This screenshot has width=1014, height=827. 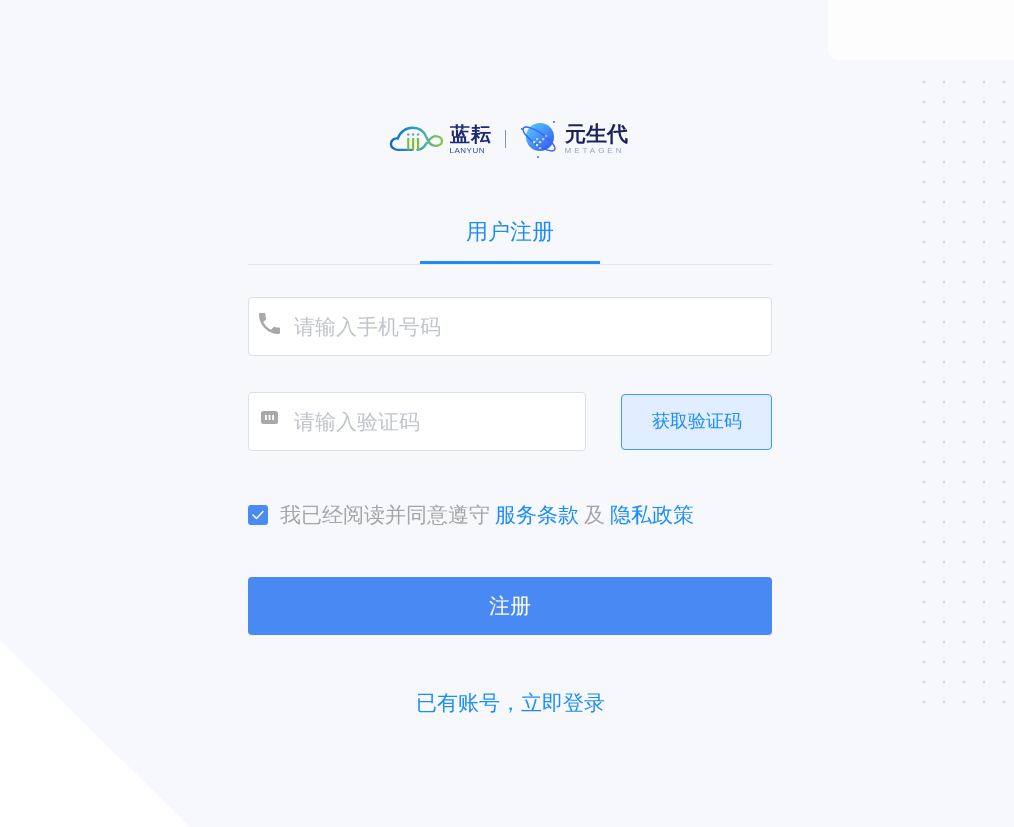 I want to click on checkmark-icon, so click(x=258, y=515).